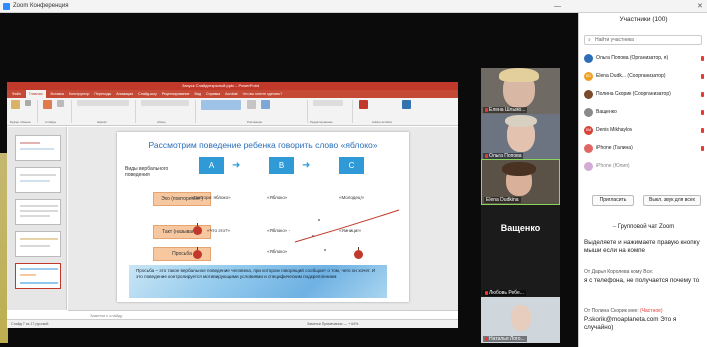 The height and width of the screenshot is (347, 707). I want to click on avatar, so click(588, 112).